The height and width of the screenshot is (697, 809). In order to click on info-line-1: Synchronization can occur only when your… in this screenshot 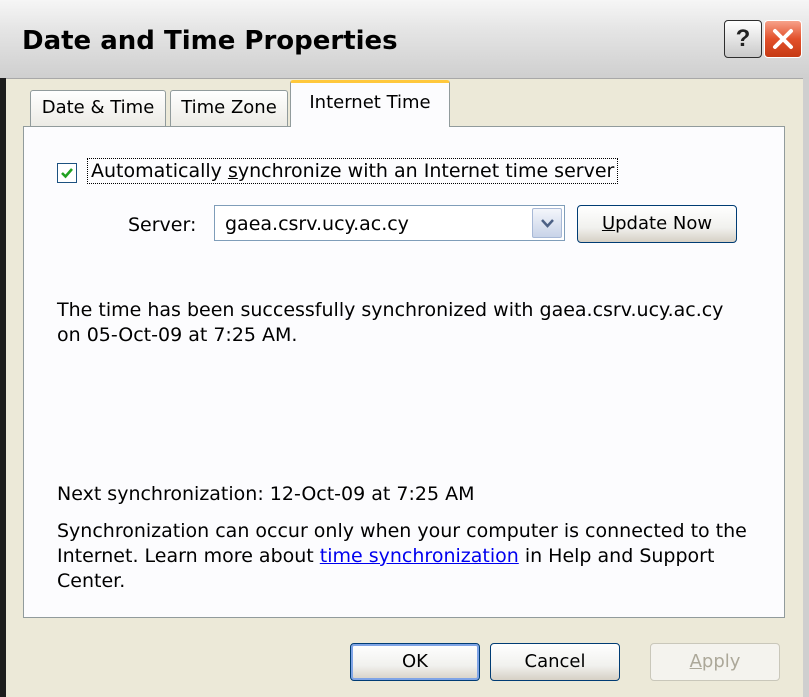, I will do `click(402, 531)`.